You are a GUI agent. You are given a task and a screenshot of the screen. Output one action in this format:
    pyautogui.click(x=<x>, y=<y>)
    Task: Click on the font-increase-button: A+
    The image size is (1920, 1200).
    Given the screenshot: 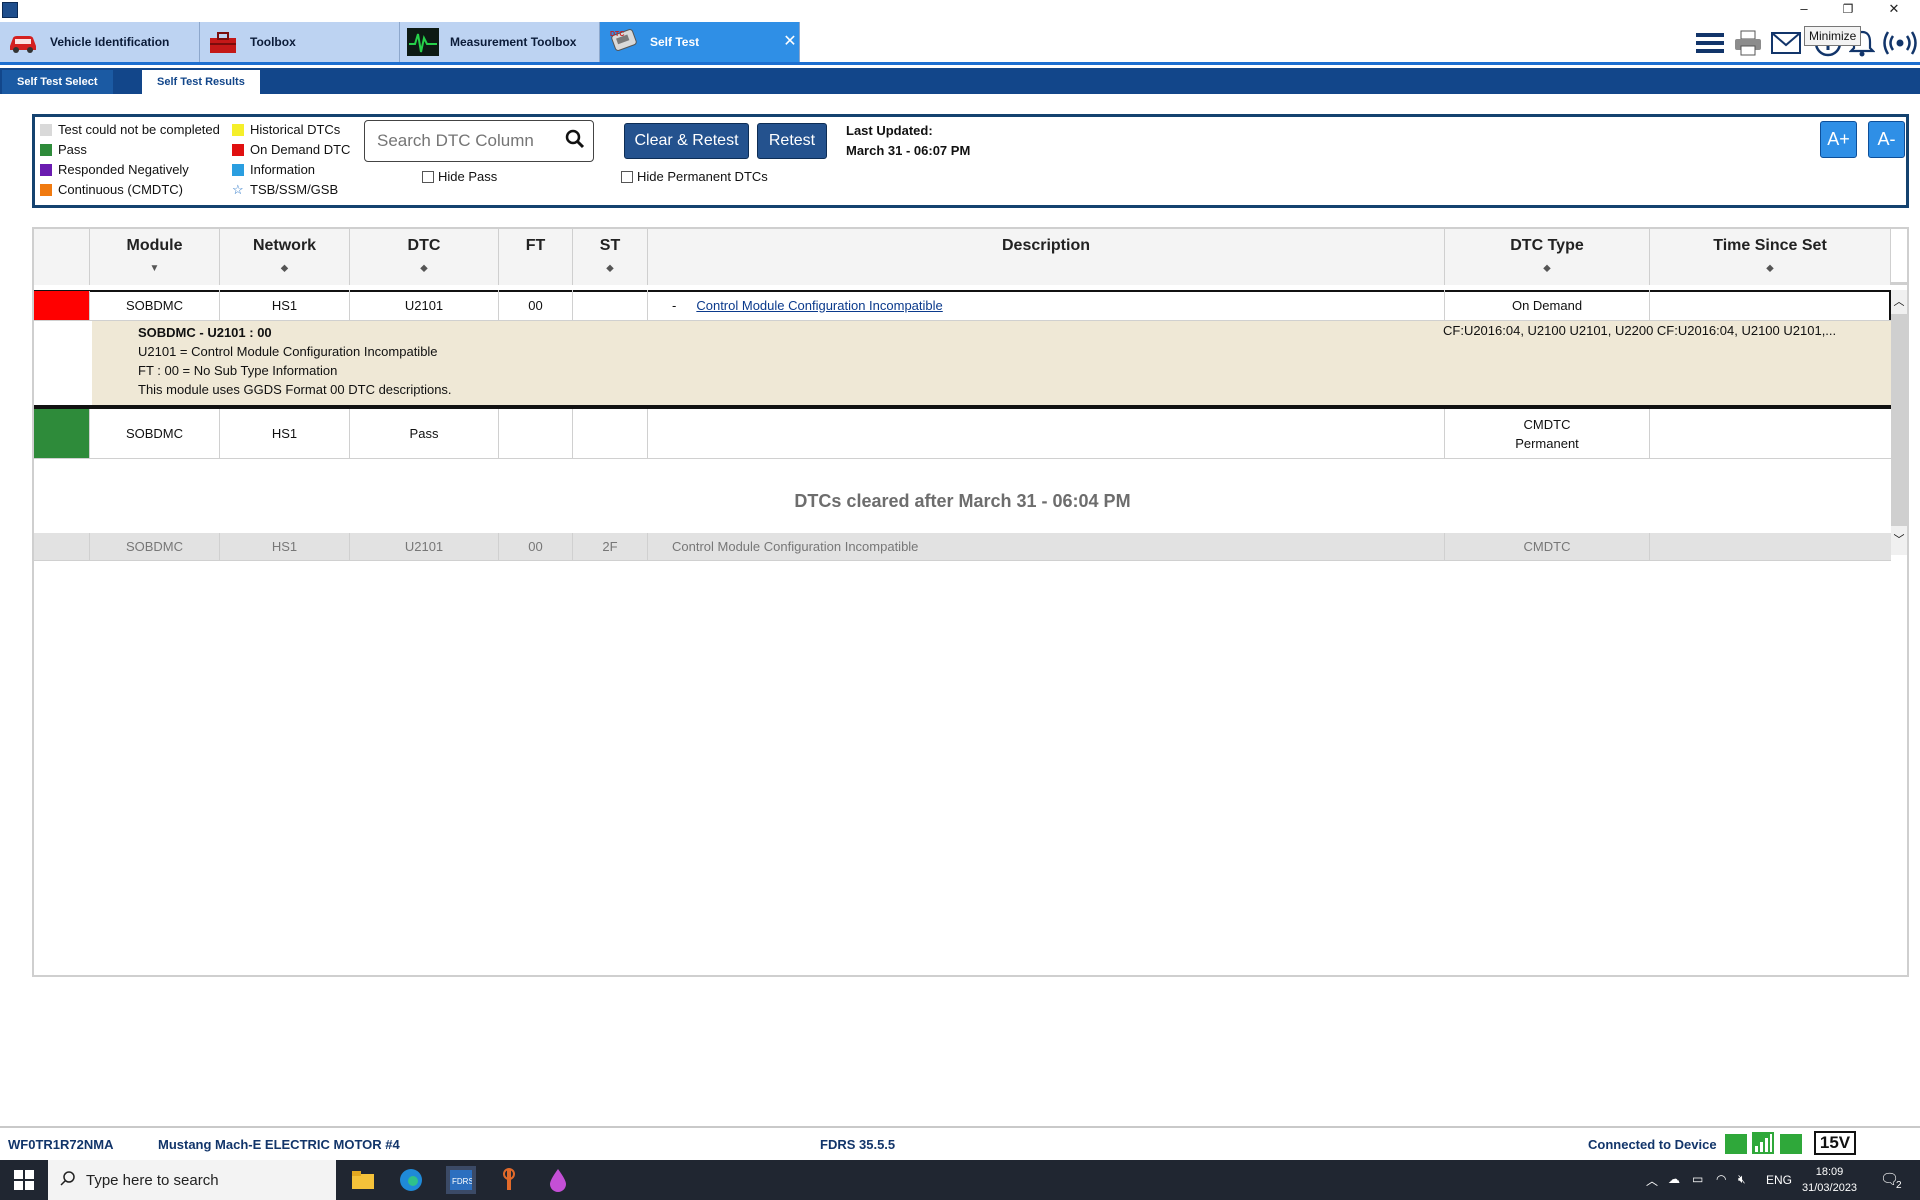 What is the action you would take?
    pyautogui.click(x=1838, y=139)
    